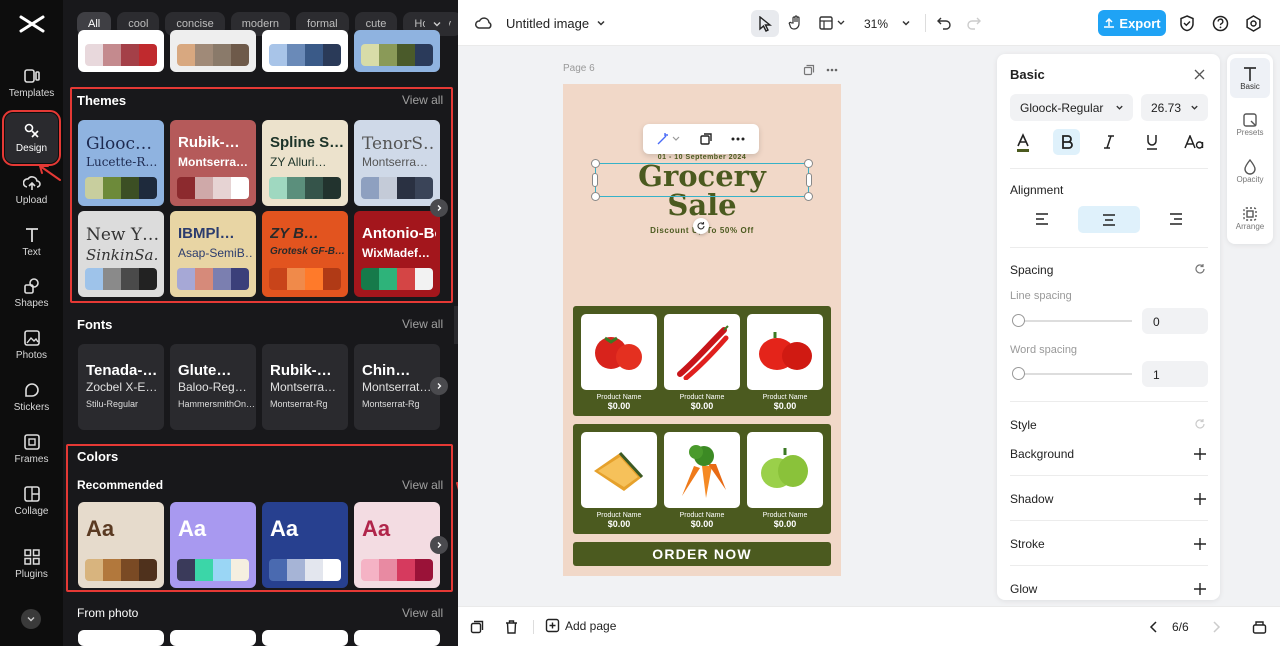  Describe the element at coordinates (1220, 23) in the screenshot. I see `help-icon` at that location.